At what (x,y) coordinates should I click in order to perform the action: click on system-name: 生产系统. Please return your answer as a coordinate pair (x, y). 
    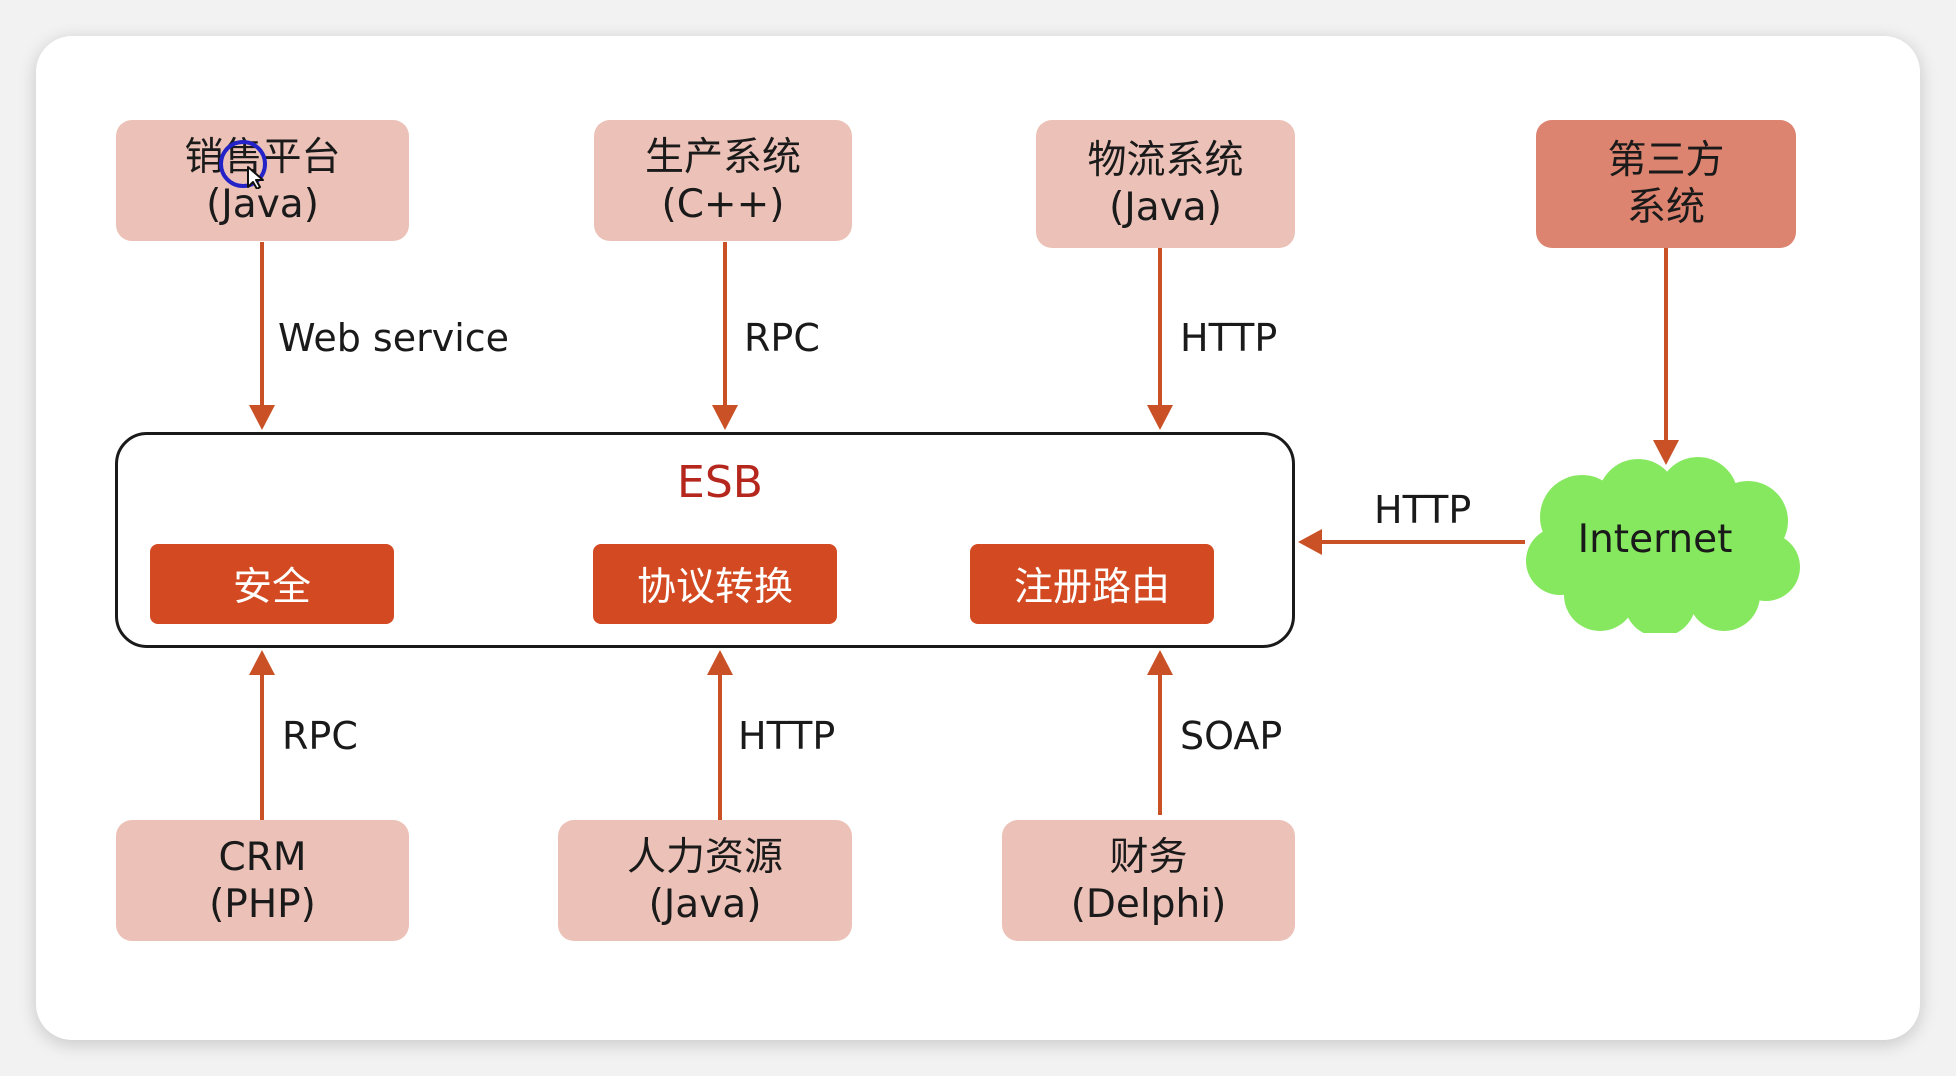
    Looking at the image, I should click on (722, 157).